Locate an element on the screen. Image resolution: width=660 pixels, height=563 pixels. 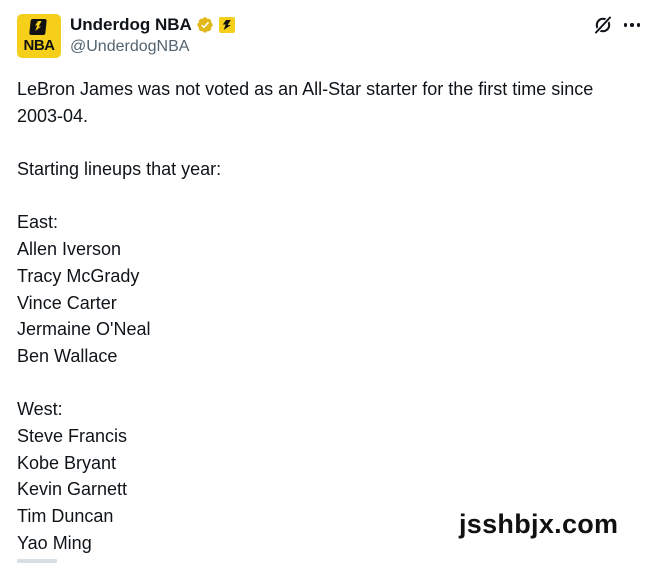
author-name-row: Underdog NBA is located at coordinates (152, 25).